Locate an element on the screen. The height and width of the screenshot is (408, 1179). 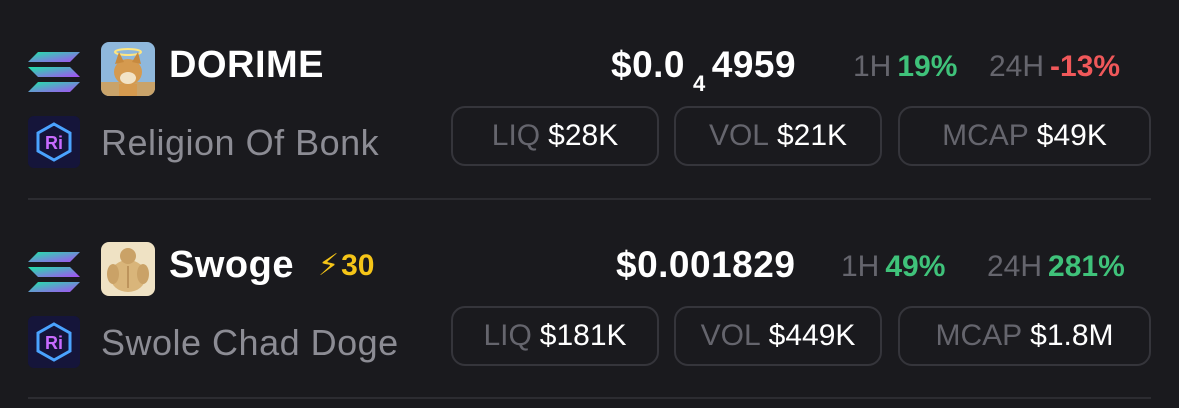
liquidity-pill: LIQ $181K is located at coordinates (555, 336).